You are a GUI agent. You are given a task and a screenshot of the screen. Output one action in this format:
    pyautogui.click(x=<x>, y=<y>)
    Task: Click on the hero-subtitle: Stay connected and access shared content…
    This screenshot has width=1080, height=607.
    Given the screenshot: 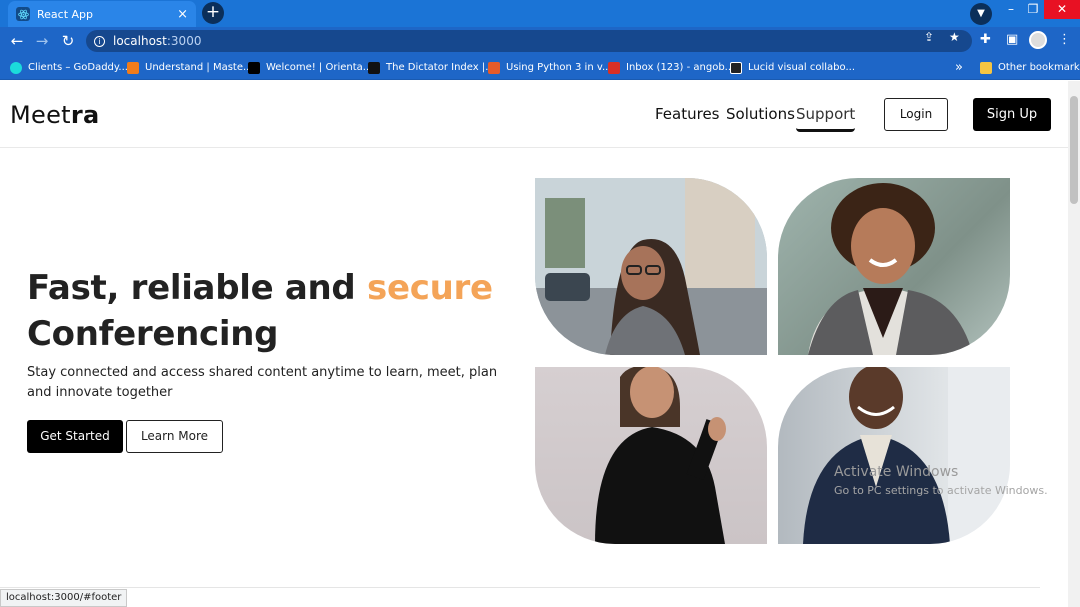 What is the action you would take?
    pyautogui.click(x=262, y=382)
    